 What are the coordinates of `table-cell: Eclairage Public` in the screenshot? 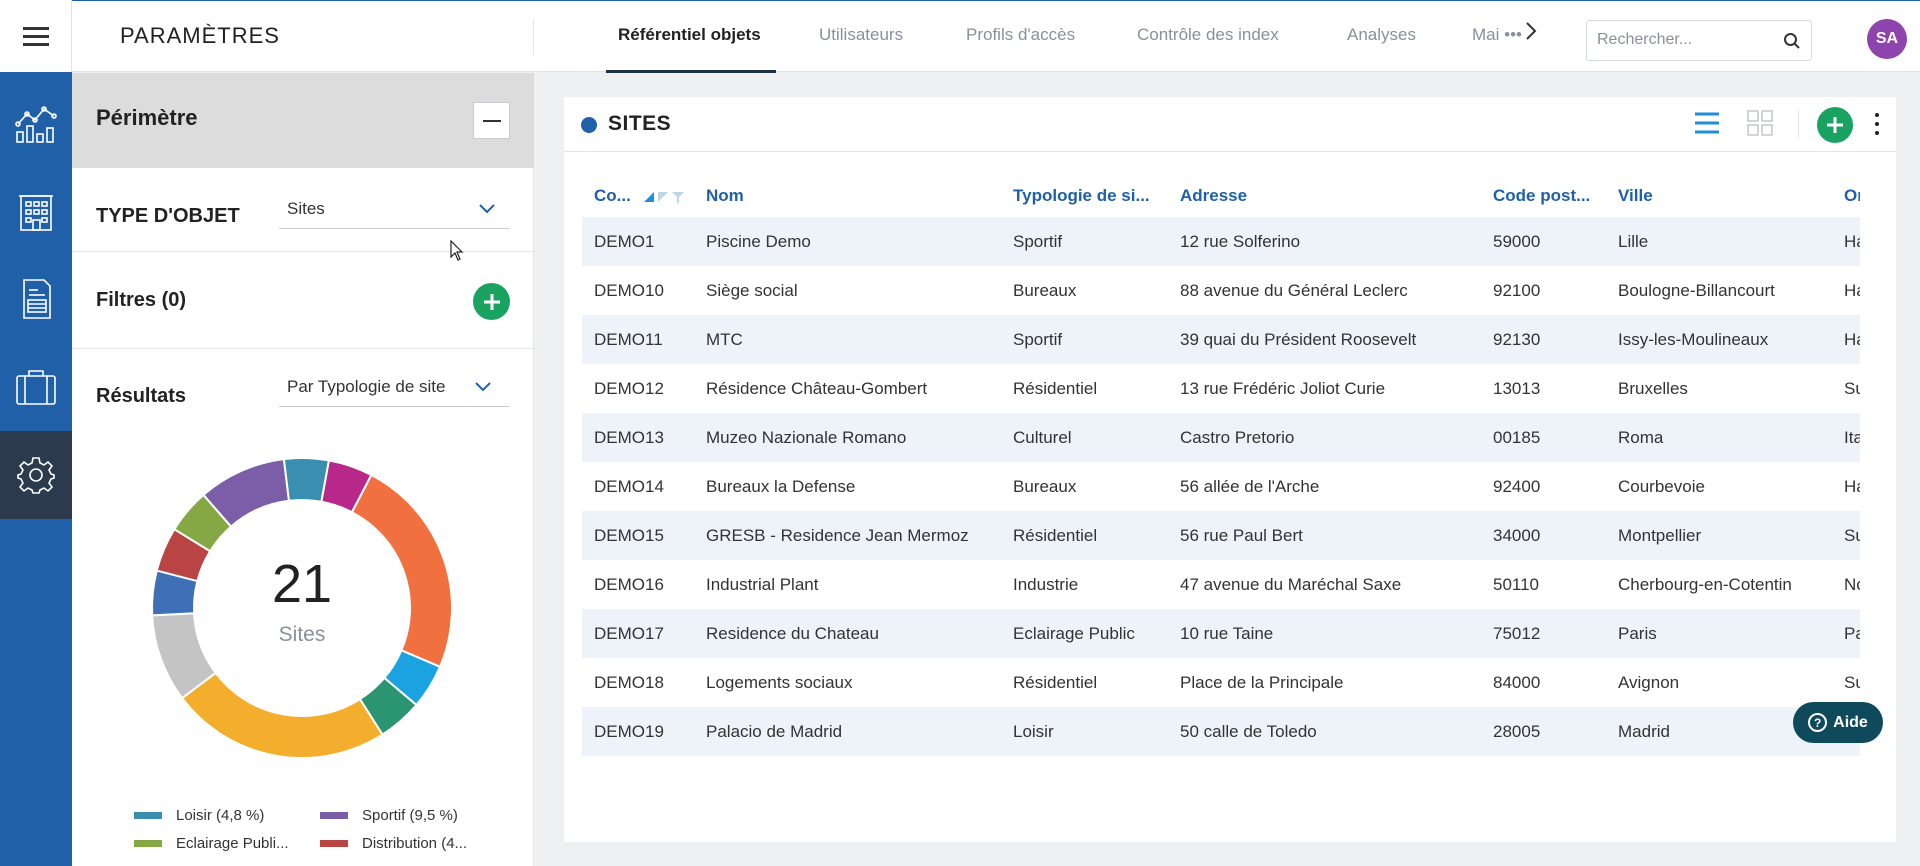 It's located at (1074, 633).